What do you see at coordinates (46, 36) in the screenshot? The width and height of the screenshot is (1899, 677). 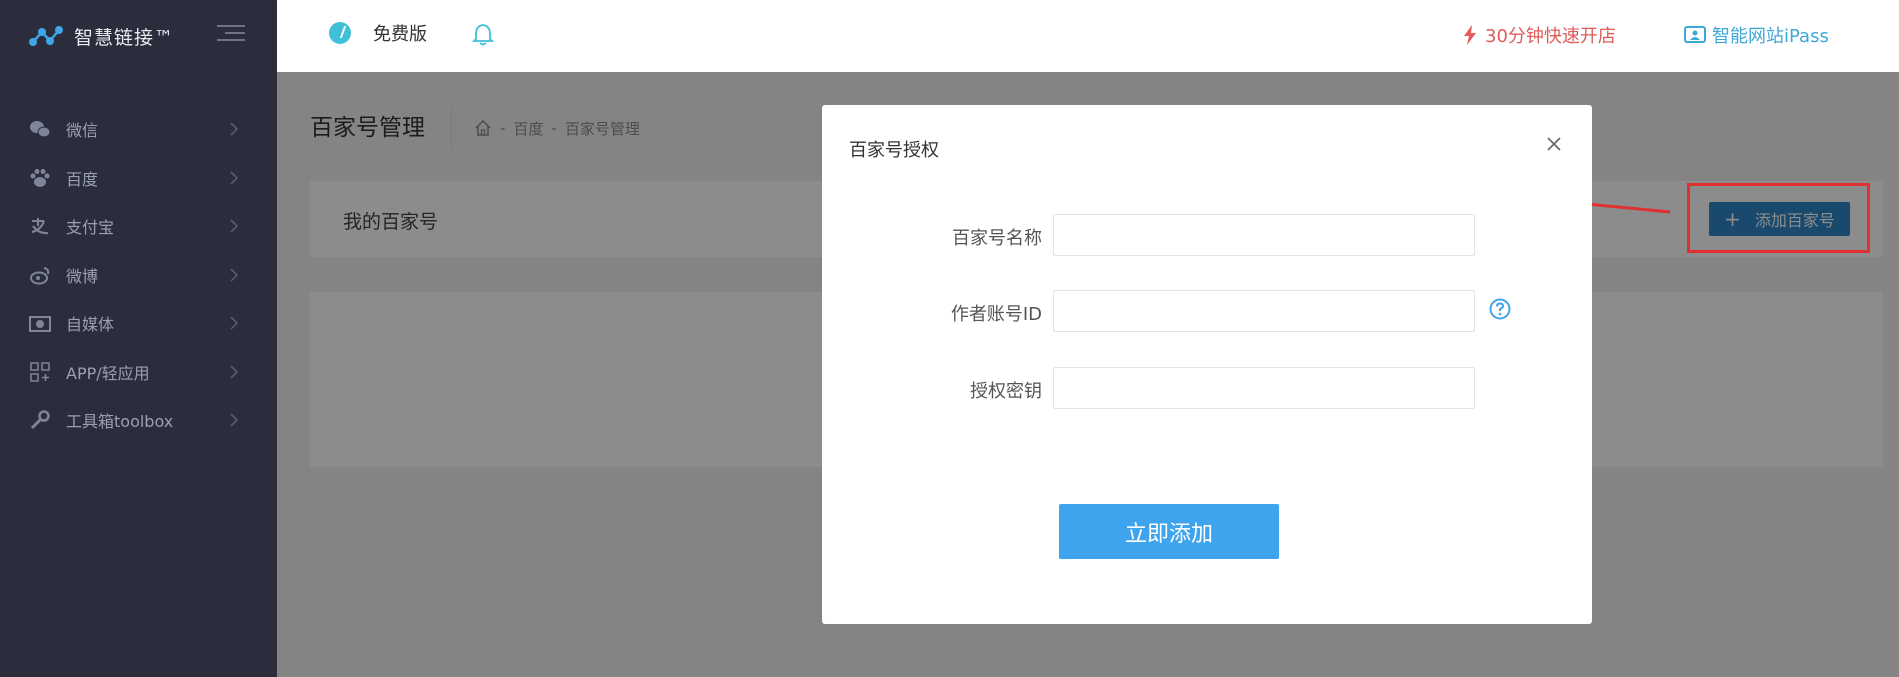 I see `brand-logo-icon` at bounding box center [46, 36].